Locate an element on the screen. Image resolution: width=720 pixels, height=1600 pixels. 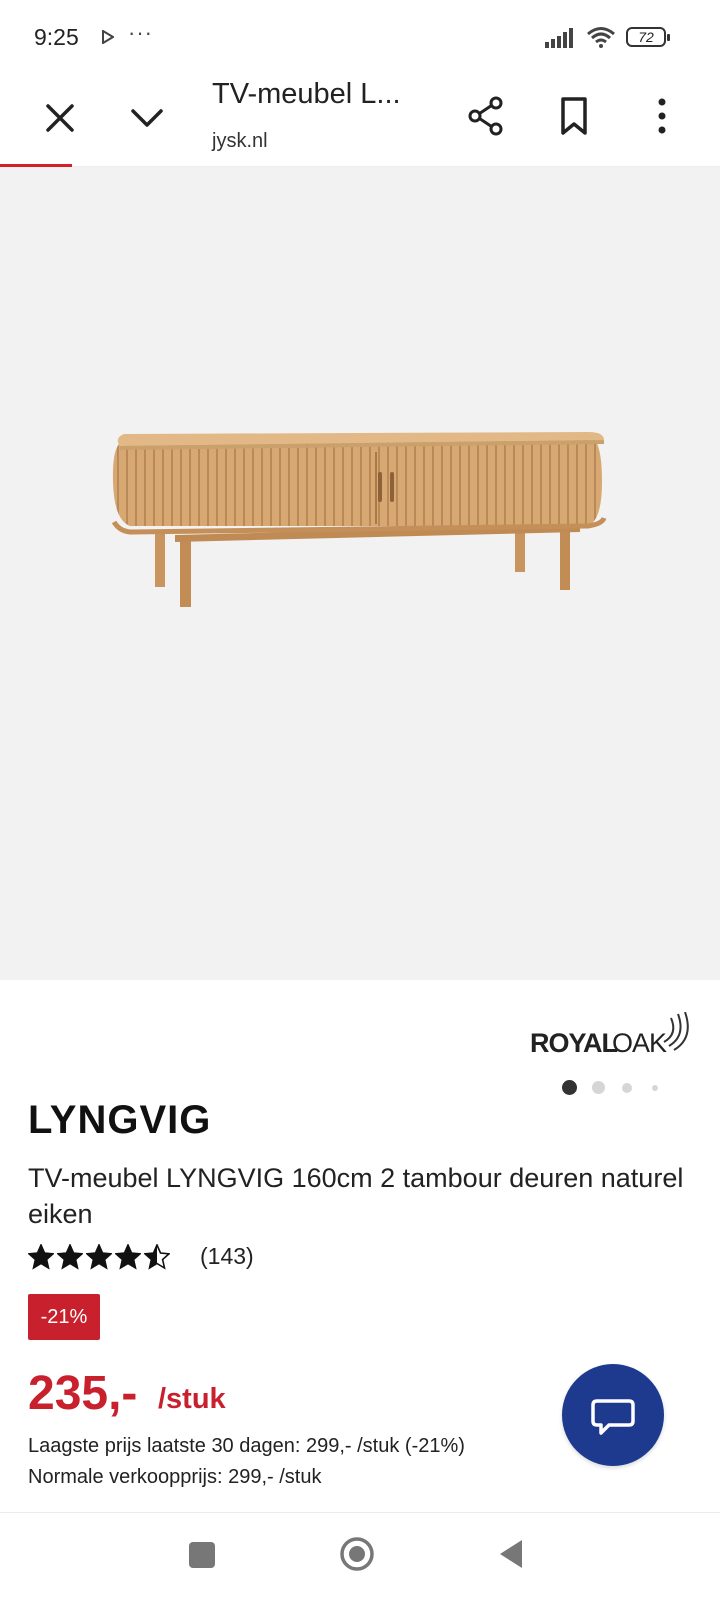
rating-count: (143) is located at coordinates (227, 1256).